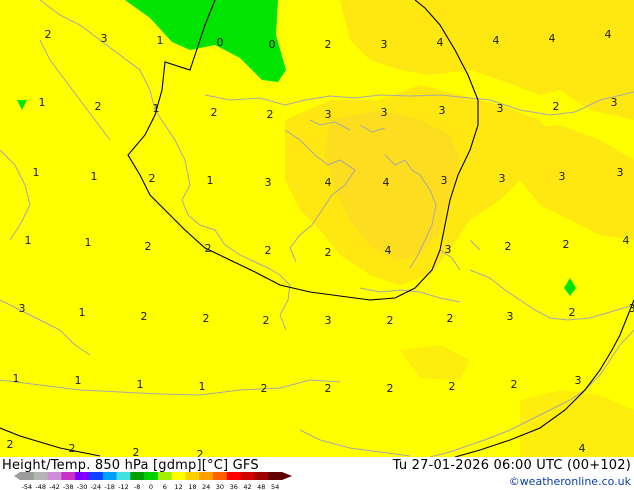  Describe the element at coordinates (192, 486) in the screenshot. I see `scale-label: 18` at that location.